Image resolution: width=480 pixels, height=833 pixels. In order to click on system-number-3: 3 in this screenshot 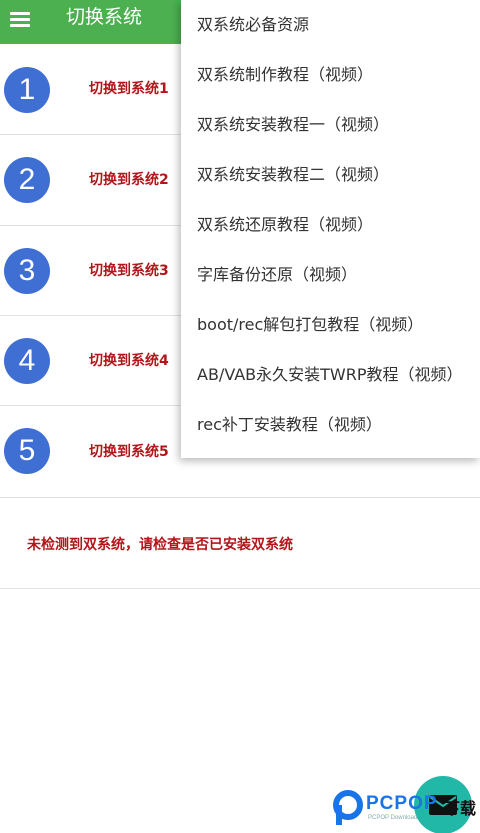, I will do `click(27, 271)`.